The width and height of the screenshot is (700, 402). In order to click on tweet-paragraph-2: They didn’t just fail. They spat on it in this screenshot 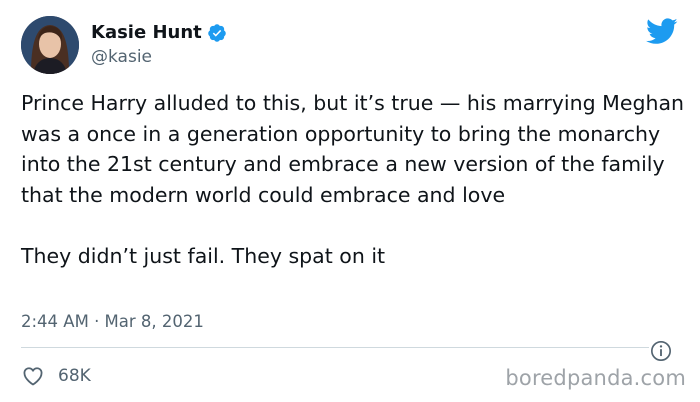, I will do `click(203, 255)`.